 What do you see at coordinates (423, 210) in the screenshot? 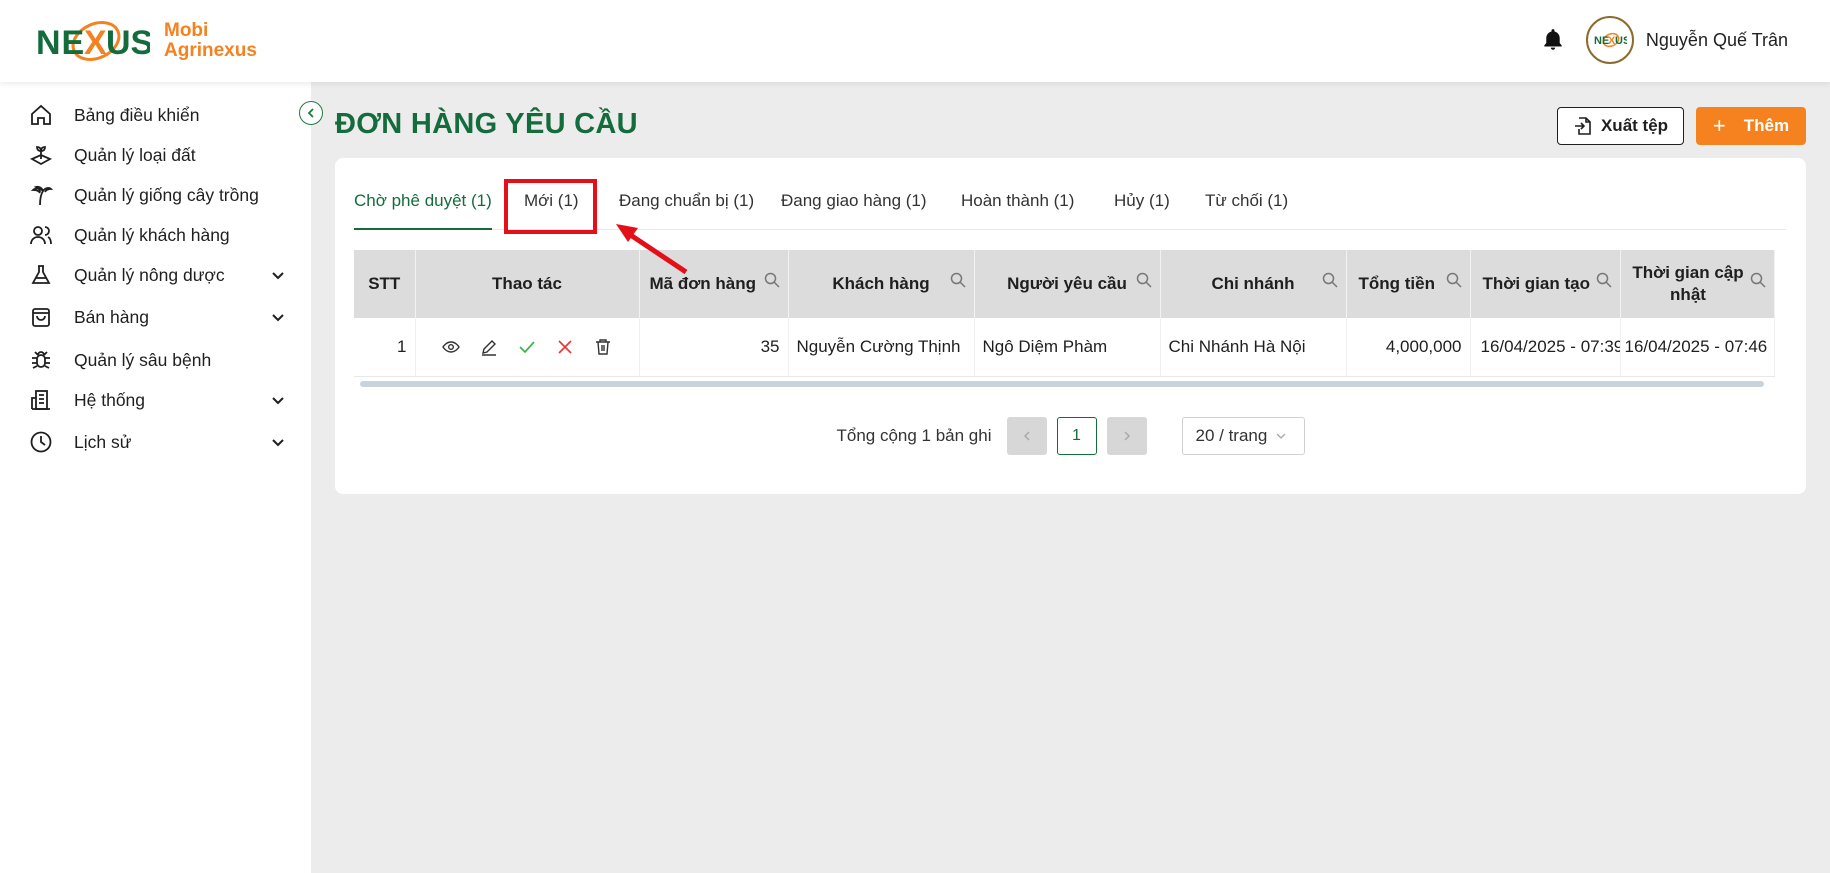
I see `tab-pending-approval: Chờ phê duyệt (1)` at bounding box center [423, 210].